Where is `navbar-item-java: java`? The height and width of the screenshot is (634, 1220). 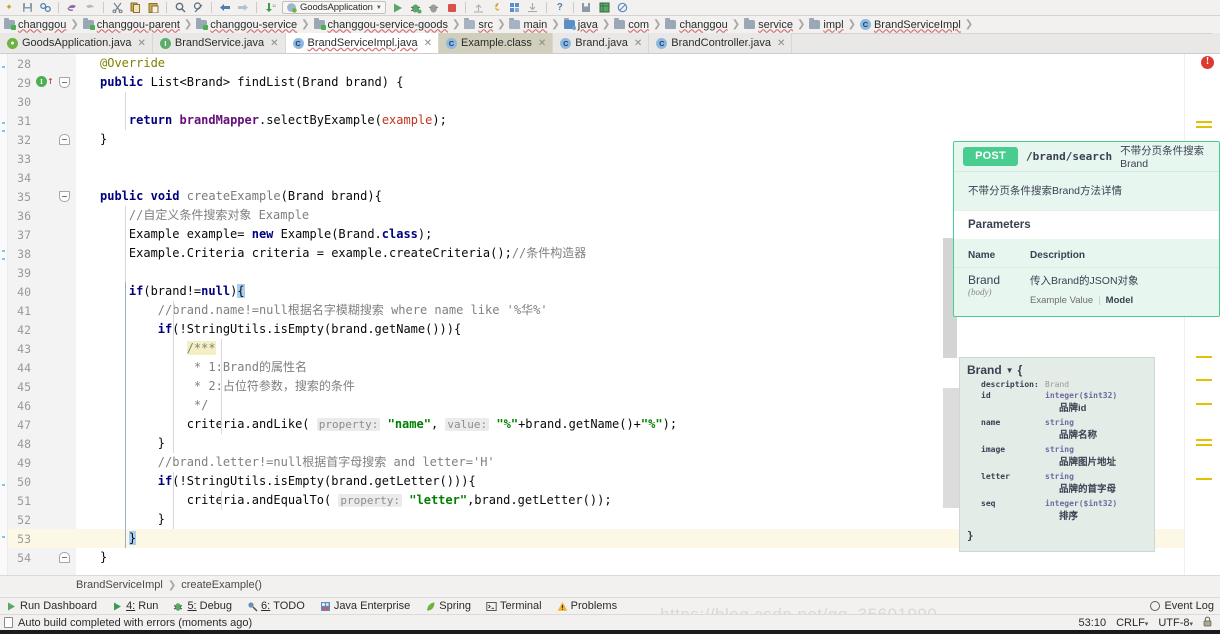 navbar-item-java: java is located at coordinates (581, 24).